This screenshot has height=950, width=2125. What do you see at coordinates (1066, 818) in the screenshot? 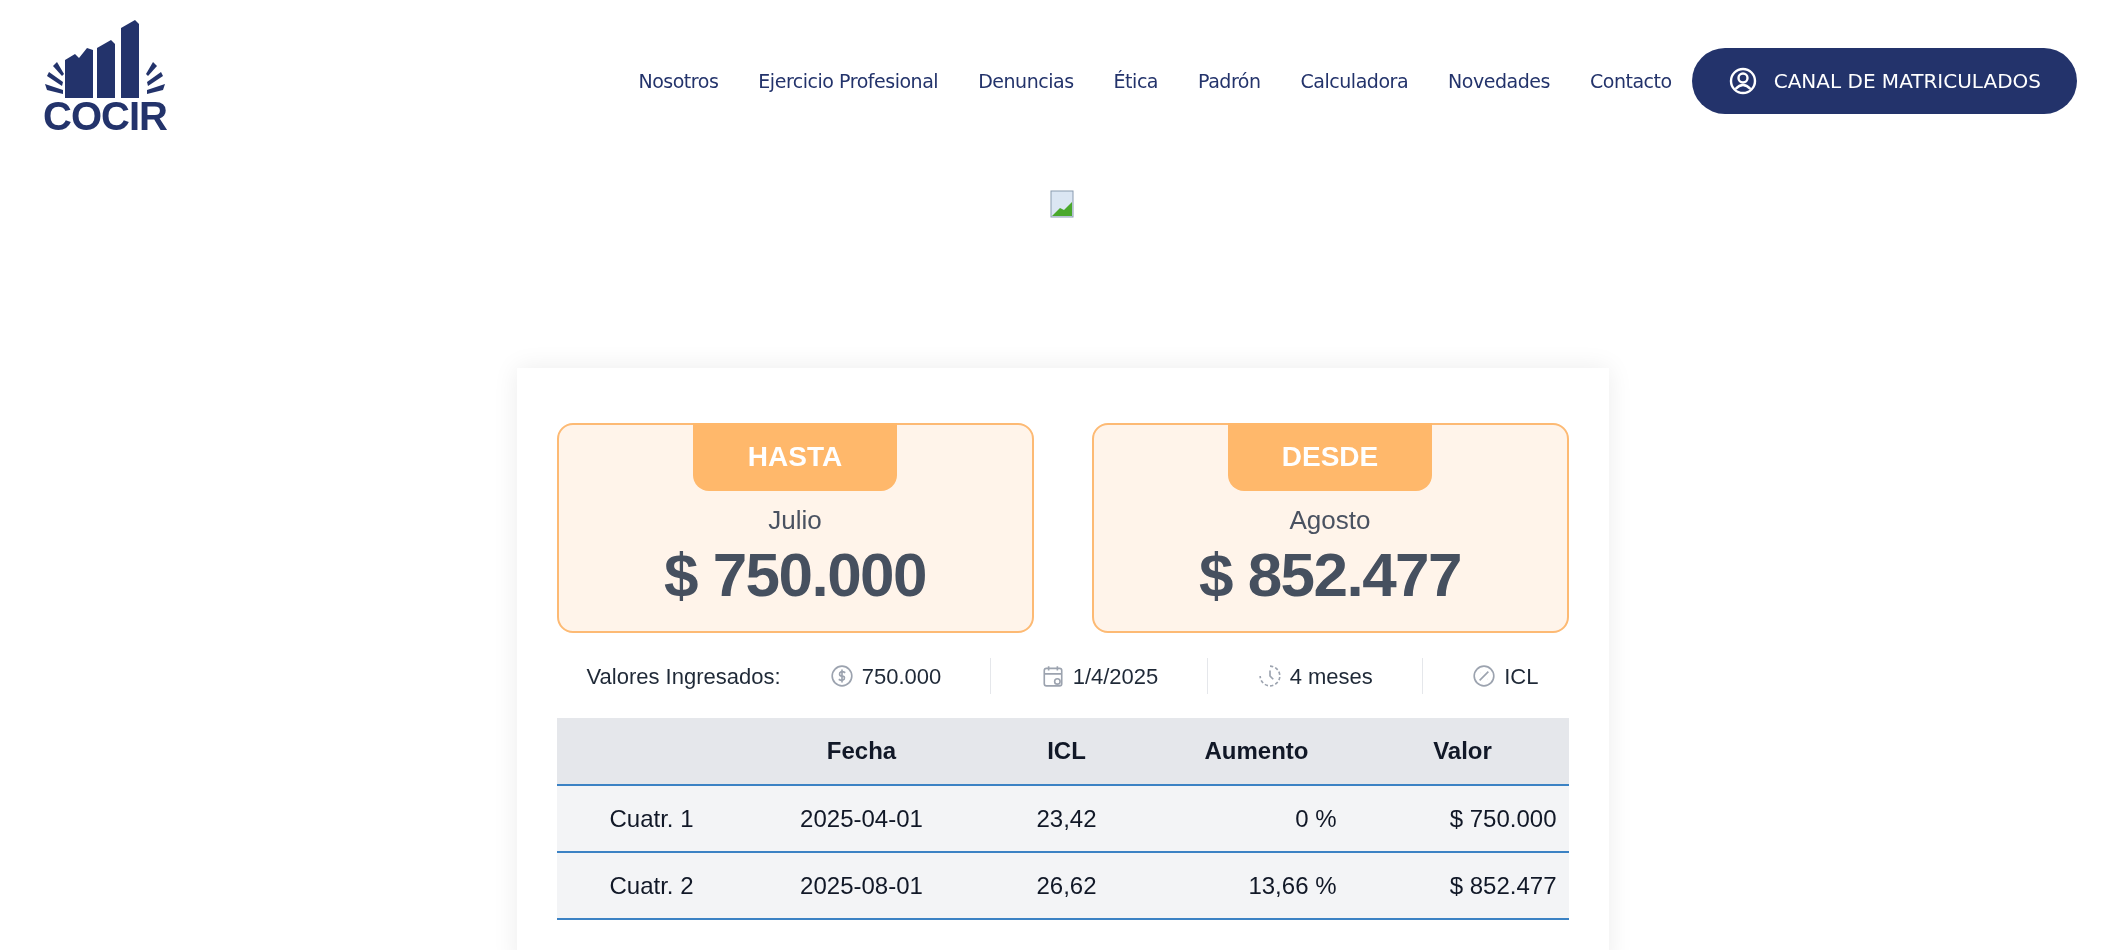
I see `table-cell: 23,42` at bounding box center [1066, 818].